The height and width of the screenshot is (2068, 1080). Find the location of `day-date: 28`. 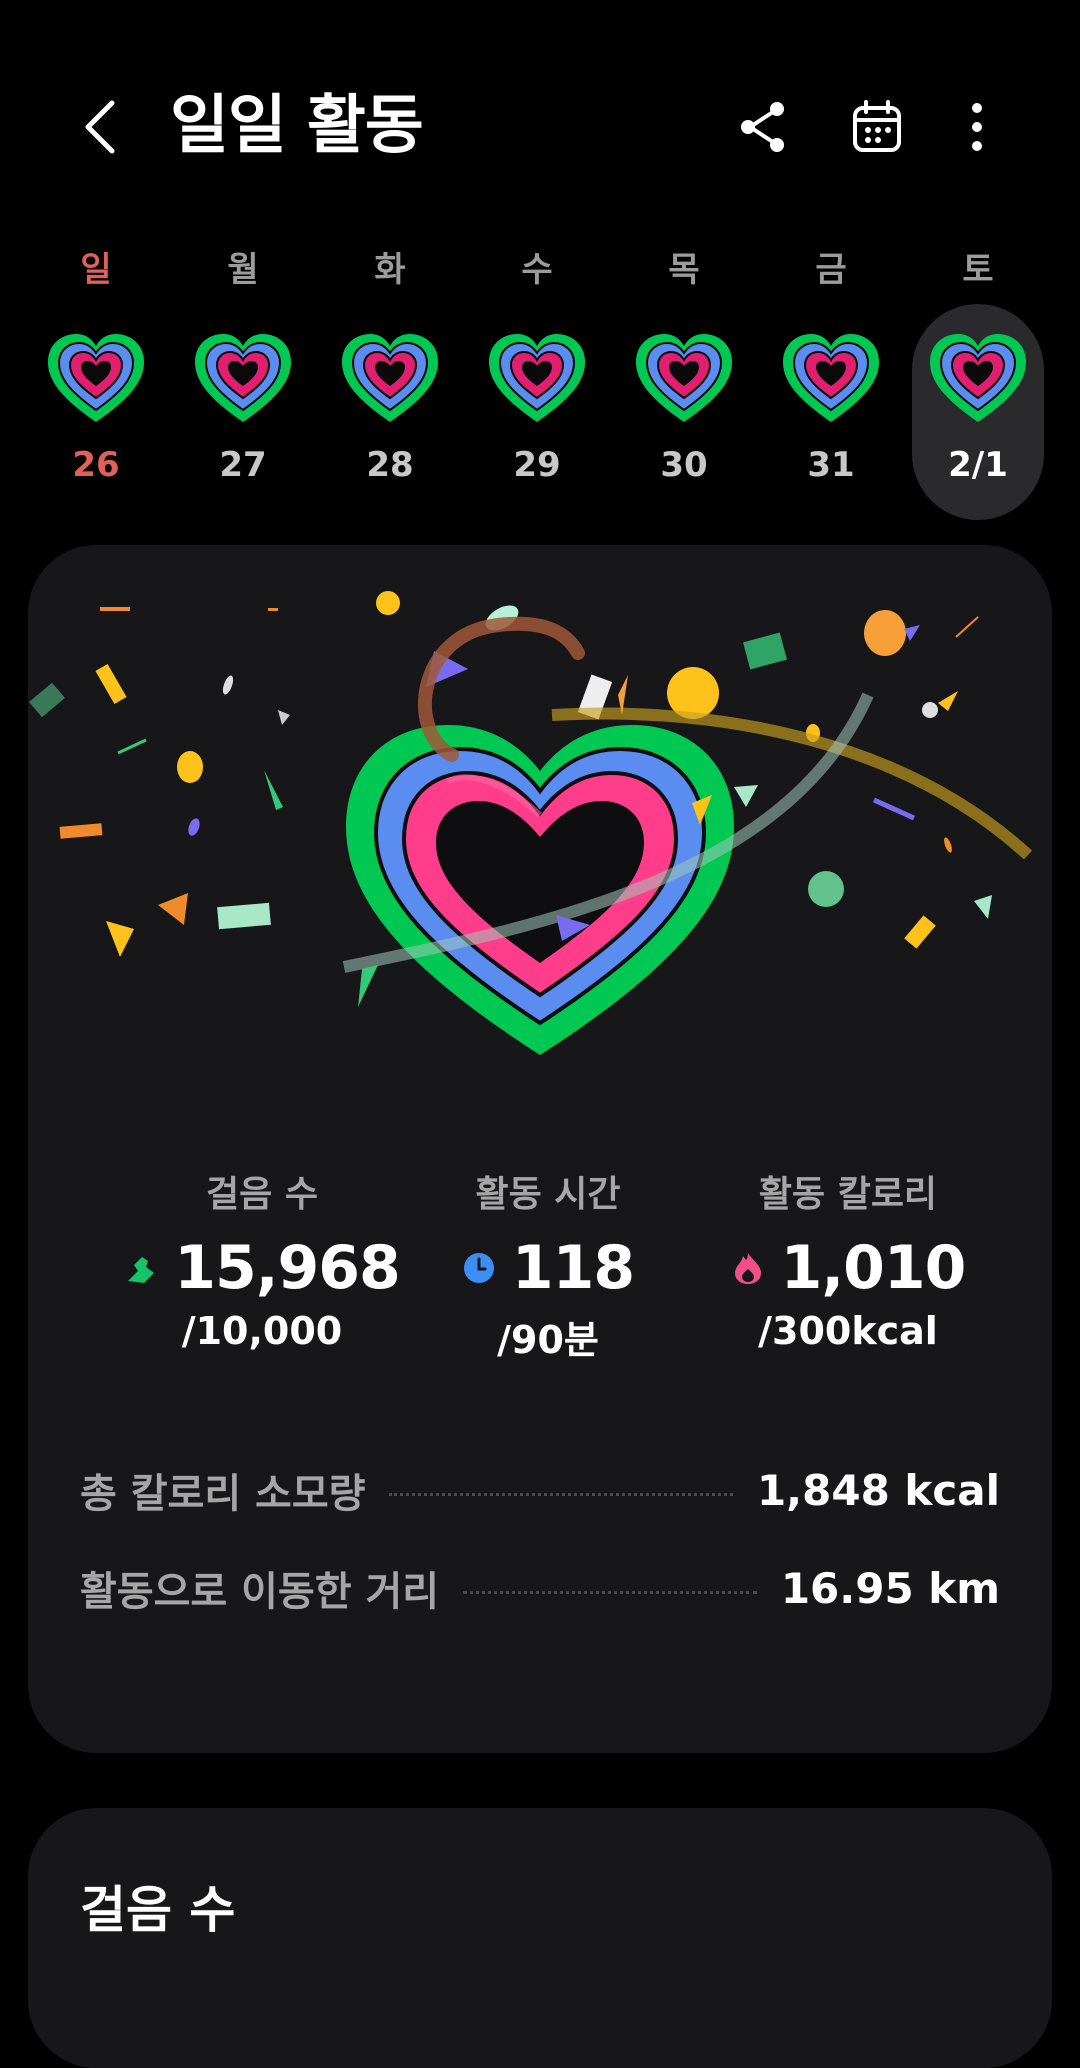

day-date: 28 is located at coordinates (390, 465).